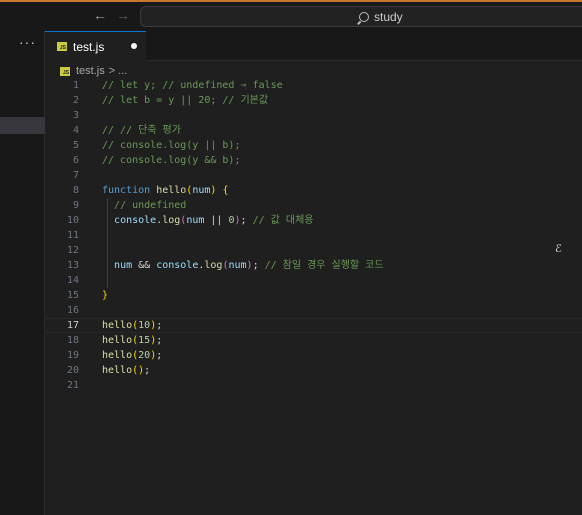 The height and width of the screenshot is (515, 582). What do you see at coordinates (144, 355) in the screenshot?
I see `code-token: 20` at bounding box center [144, 355].